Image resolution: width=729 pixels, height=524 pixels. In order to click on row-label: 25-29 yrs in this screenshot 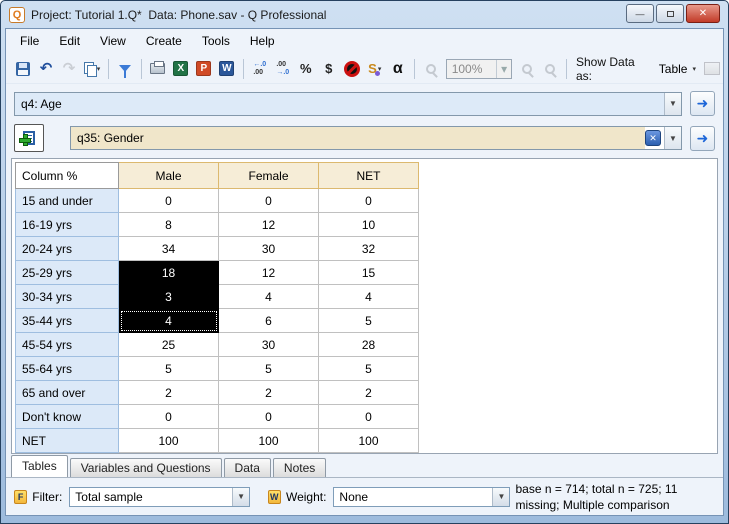, I will do `click(67, 272)`.